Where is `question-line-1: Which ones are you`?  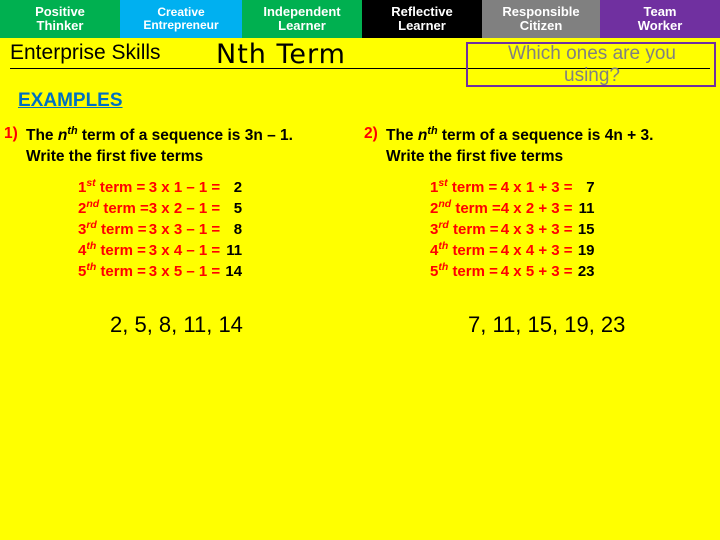
question-line-1: Which ones are you is located at coordinates (592, 53).